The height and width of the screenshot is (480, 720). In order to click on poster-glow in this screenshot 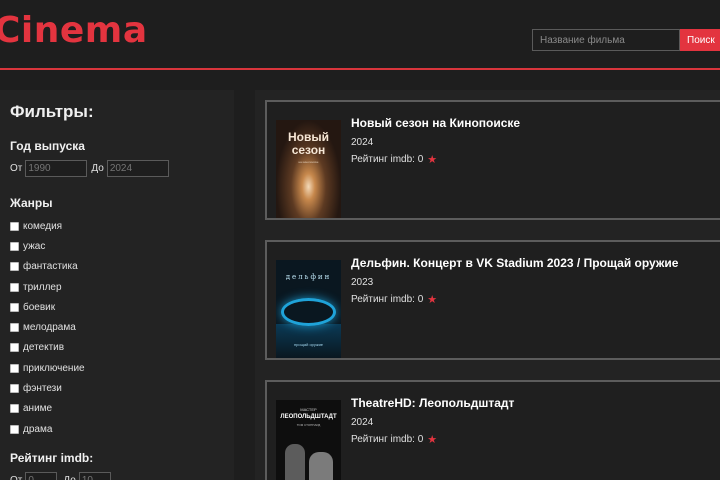, I will do `click(308, 341)`.